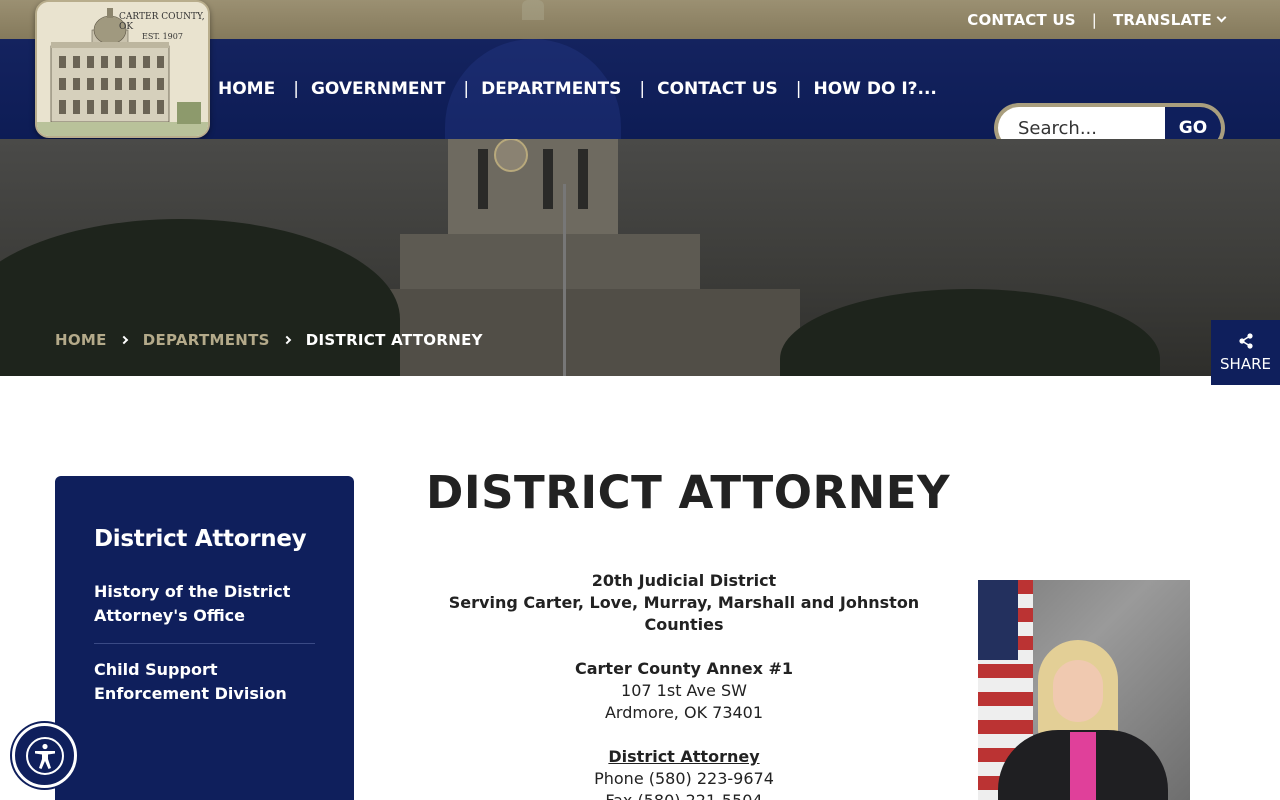  I want to click on district-attorney-portrait, so click(1084, 690).